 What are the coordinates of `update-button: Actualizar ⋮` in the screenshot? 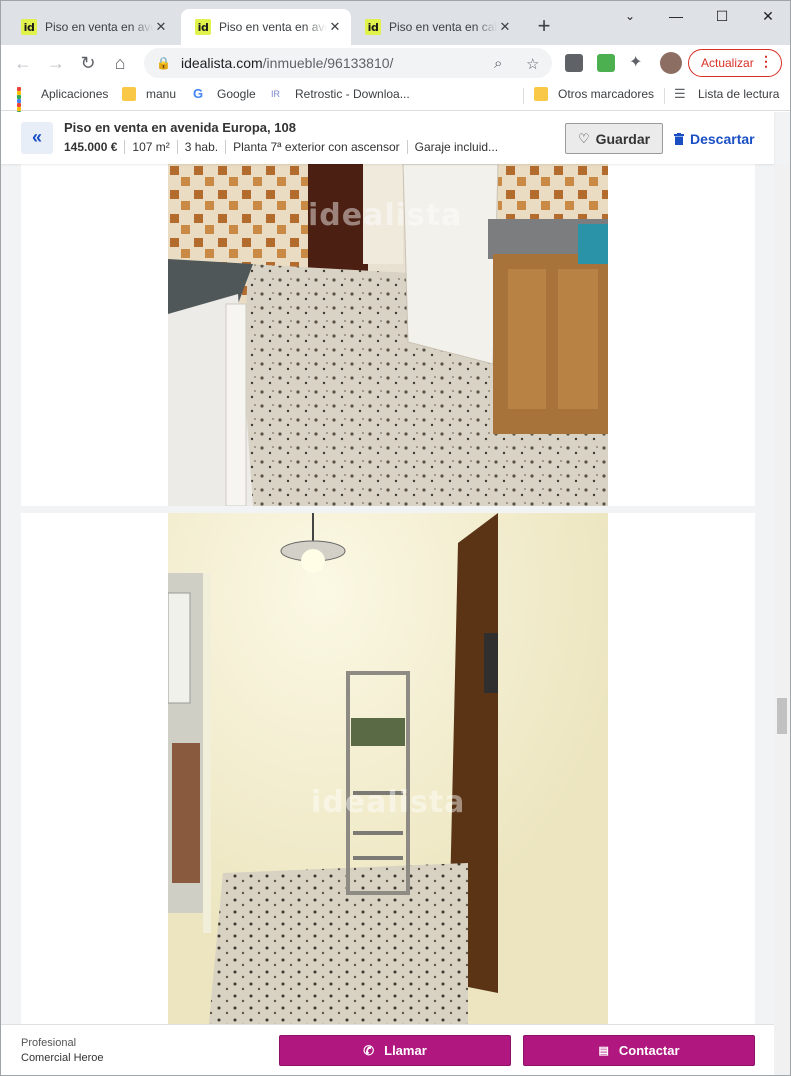 It's located at (735, 63).